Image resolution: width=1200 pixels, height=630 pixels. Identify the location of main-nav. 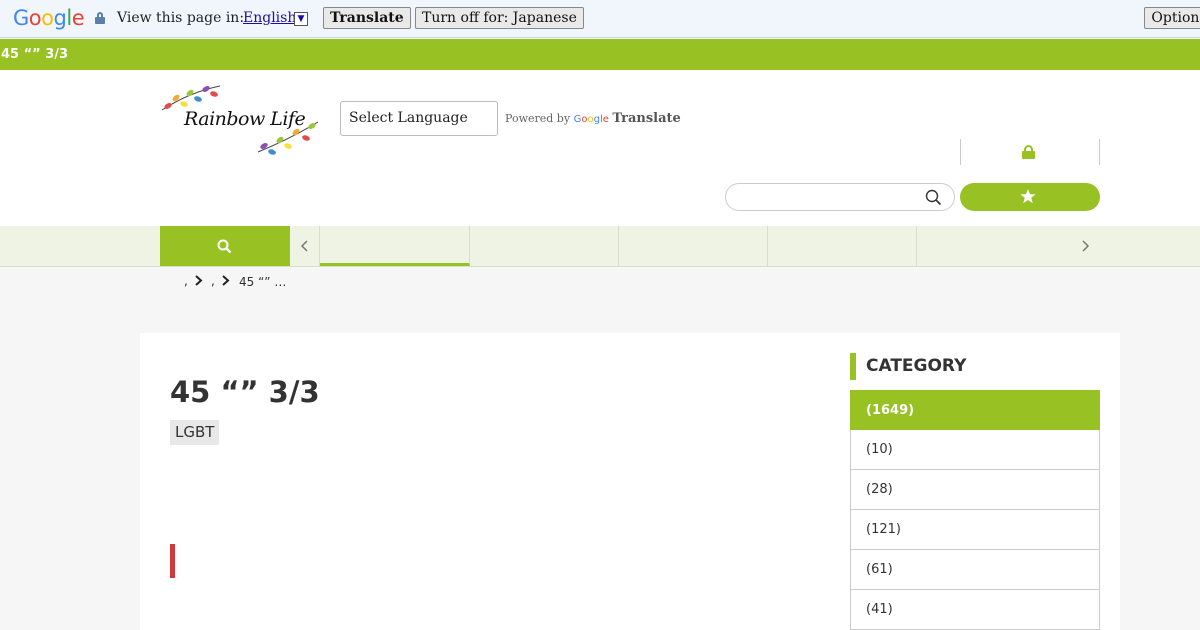
(600, 246).